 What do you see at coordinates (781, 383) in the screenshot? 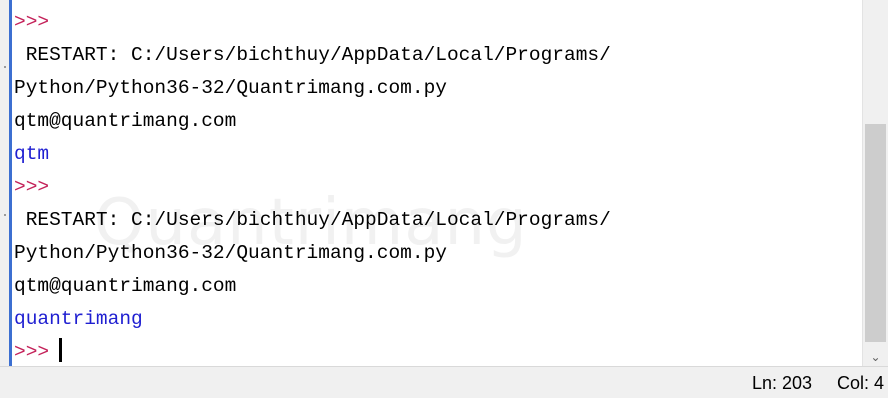
I see `line-number-indicator: Ln: 203` at bounding box center [781, 383].